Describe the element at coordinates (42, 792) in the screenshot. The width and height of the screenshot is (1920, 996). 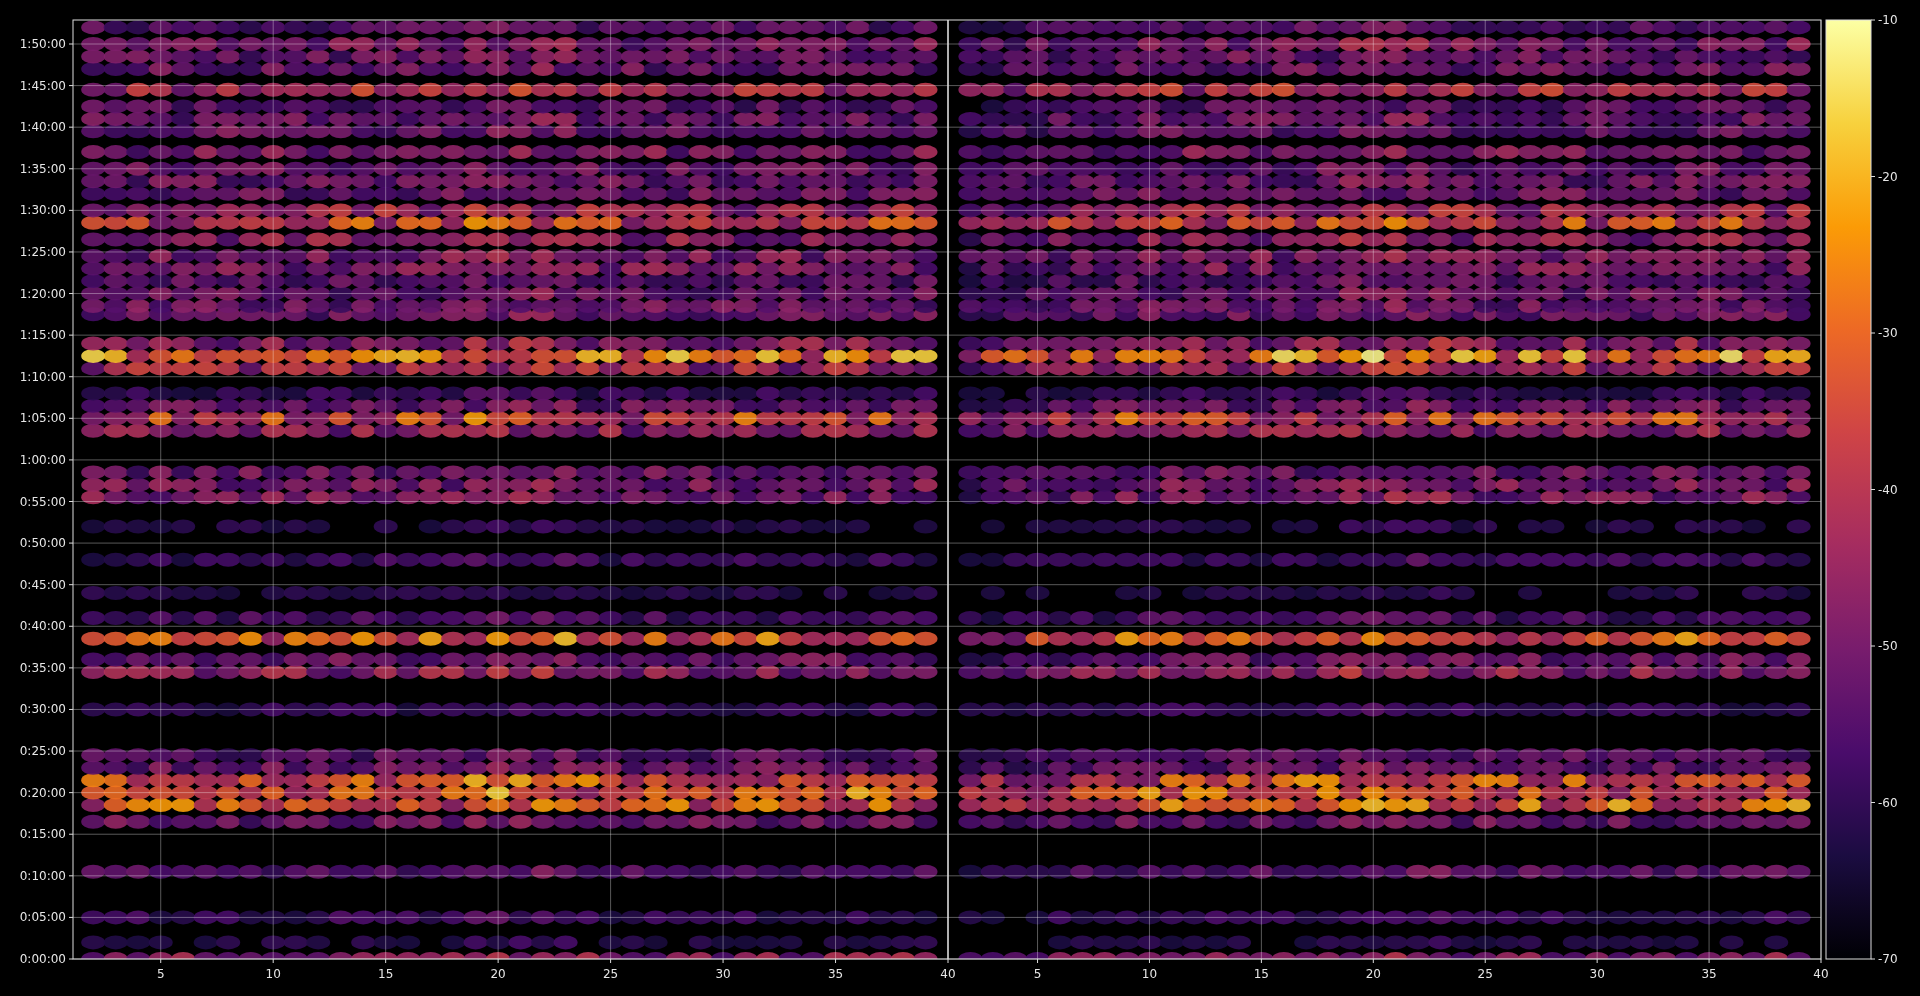
I see `y-tick-label: 0:20:00` at that location.